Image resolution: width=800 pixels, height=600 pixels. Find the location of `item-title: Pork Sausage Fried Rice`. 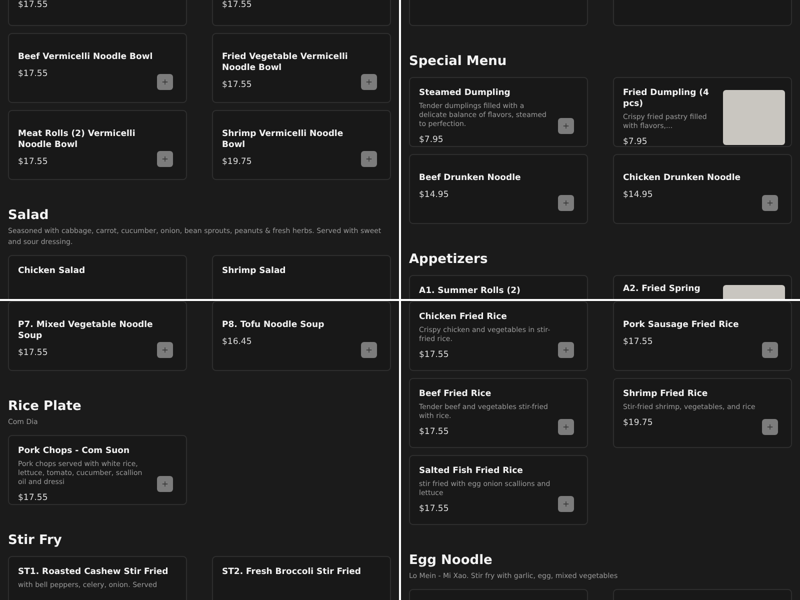

item-title: Pork Sausage Fried Rice is located at coordinates (681, 325).